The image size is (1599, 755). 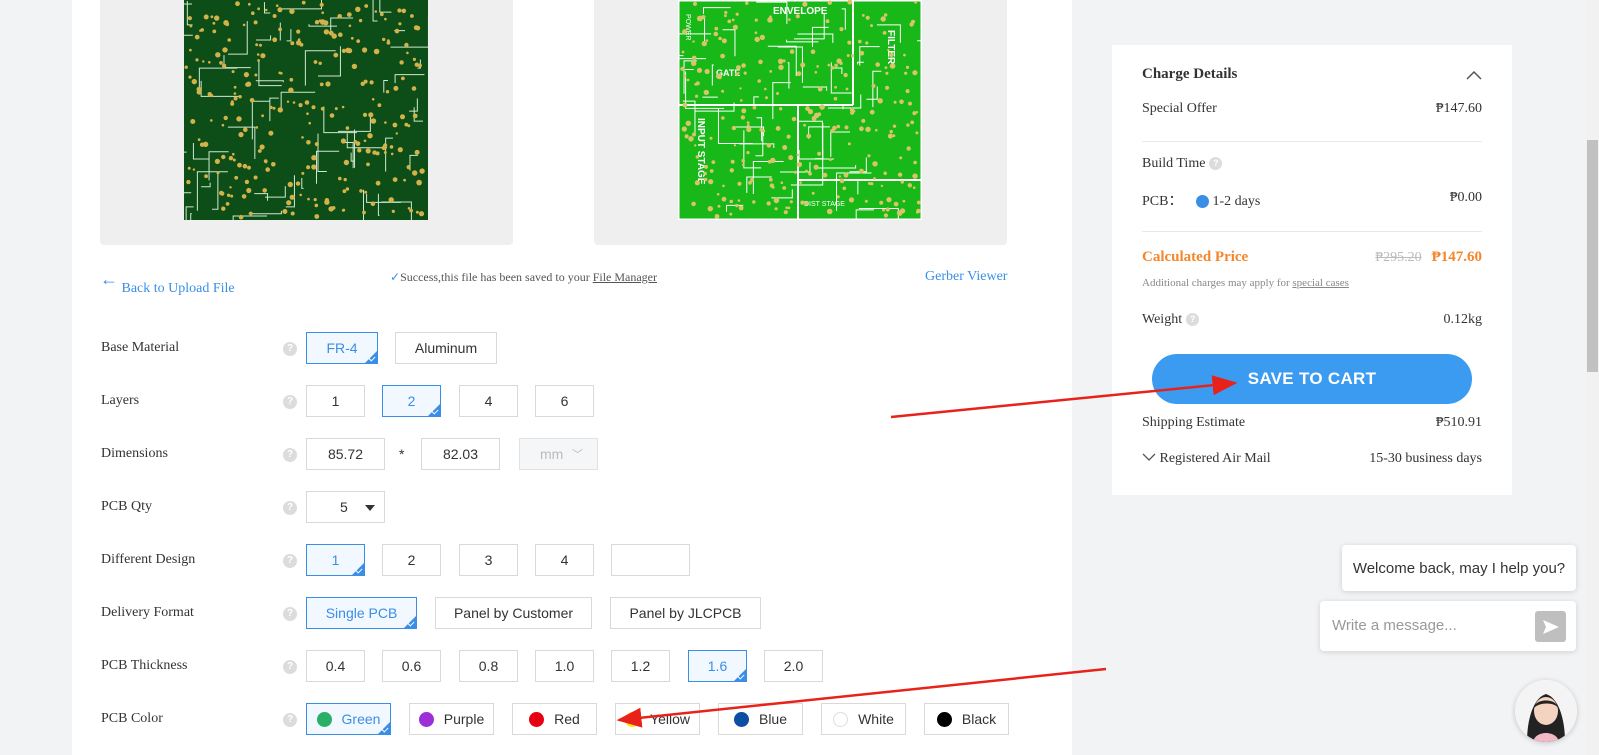 I want to click on charge-details-header: Charge Details, so click(x=1312, y=74).